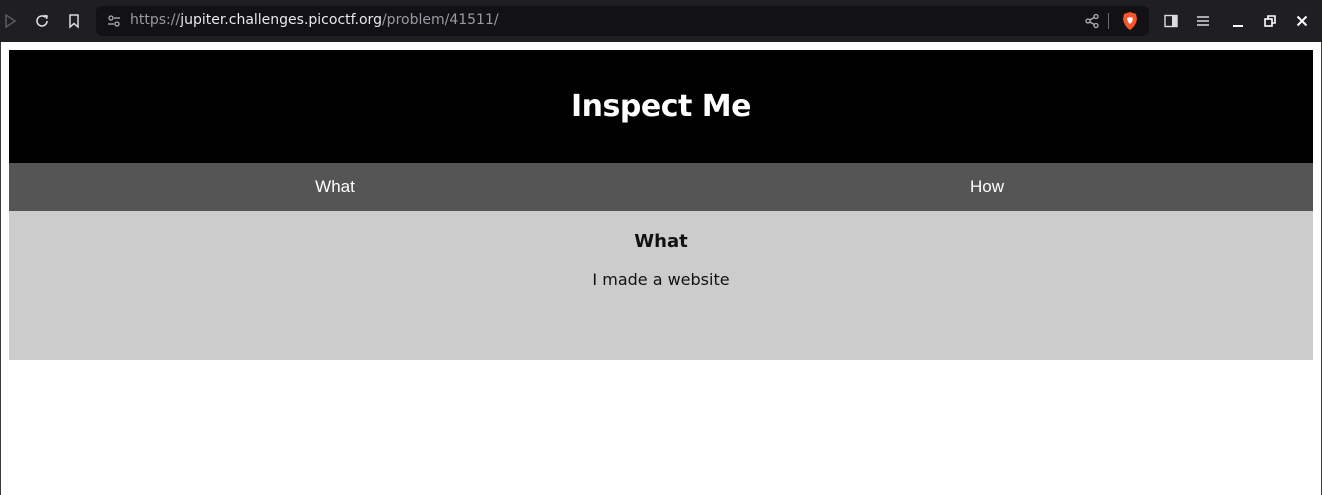 The width and height of the screenshot is (1322, 495). I want to click on content-text: I made a website, so click(661, 279).